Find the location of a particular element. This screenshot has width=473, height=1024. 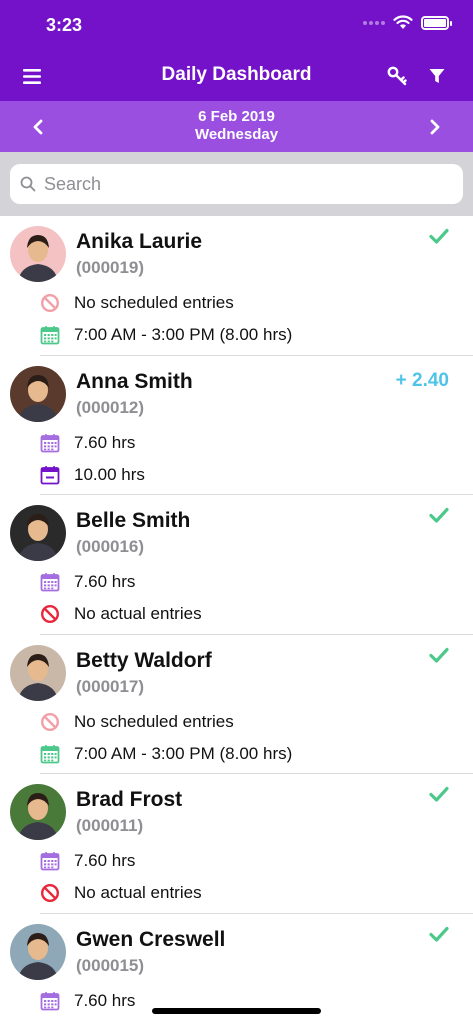

date-navigator: 6 Feb 2019 Wednesday is located at coordinates (236, 126).